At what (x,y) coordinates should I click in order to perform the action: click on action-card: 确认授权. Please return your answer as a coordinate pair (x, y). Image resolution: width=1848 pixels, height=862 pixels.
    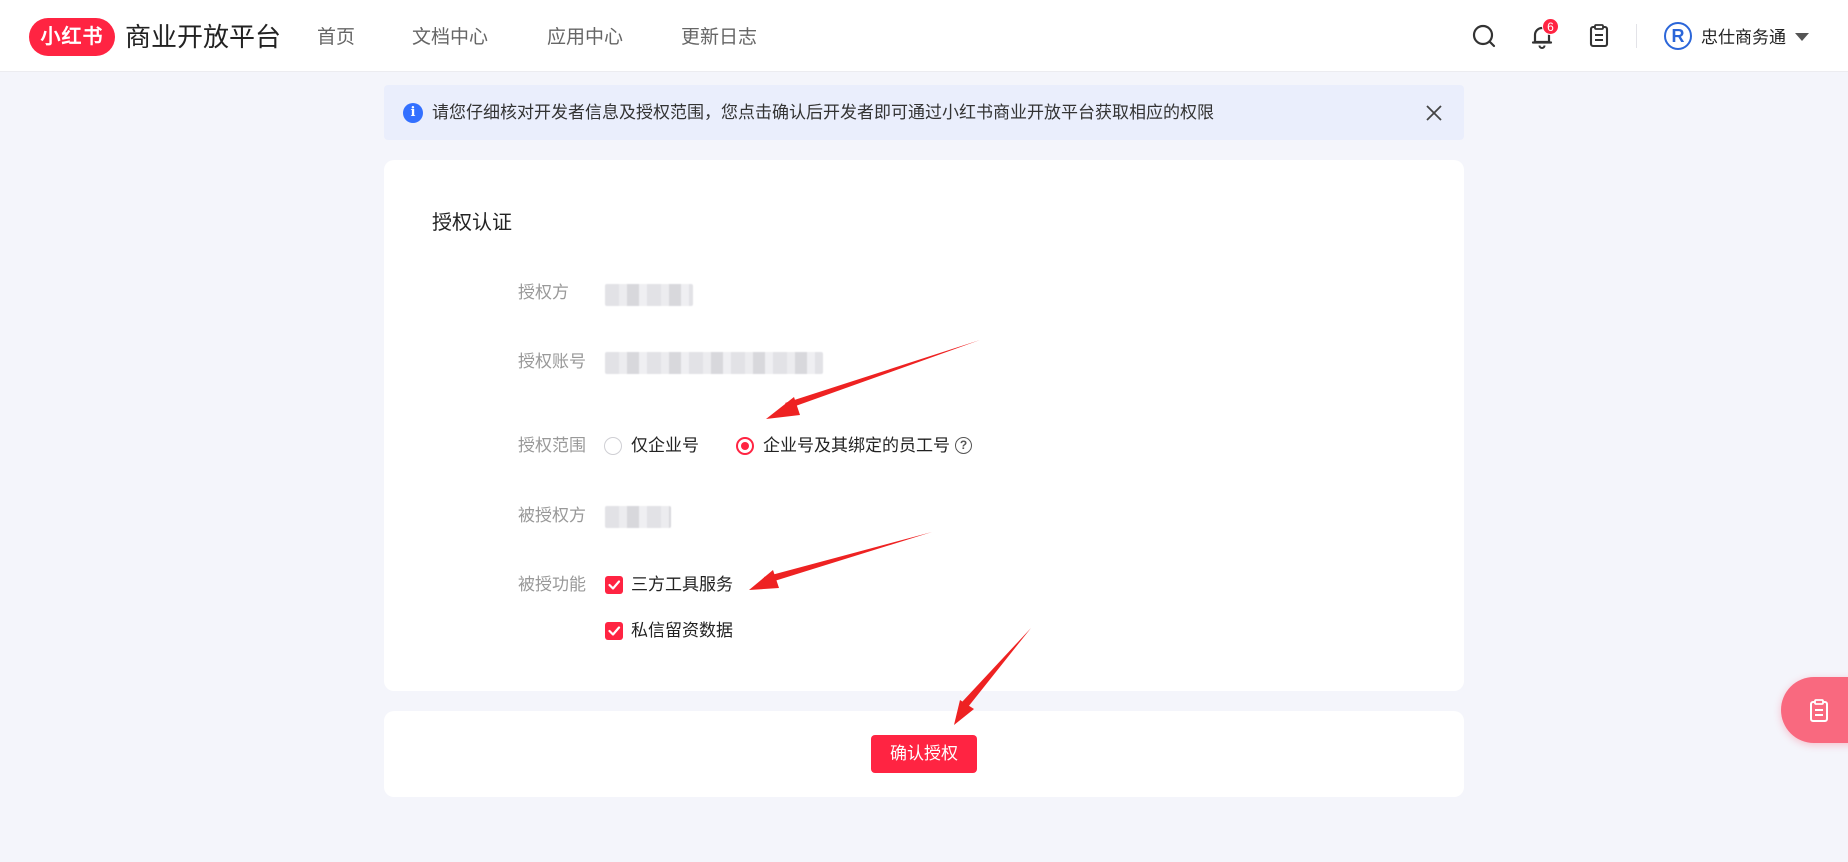
    Looking at the image, I should click on (924, 754).